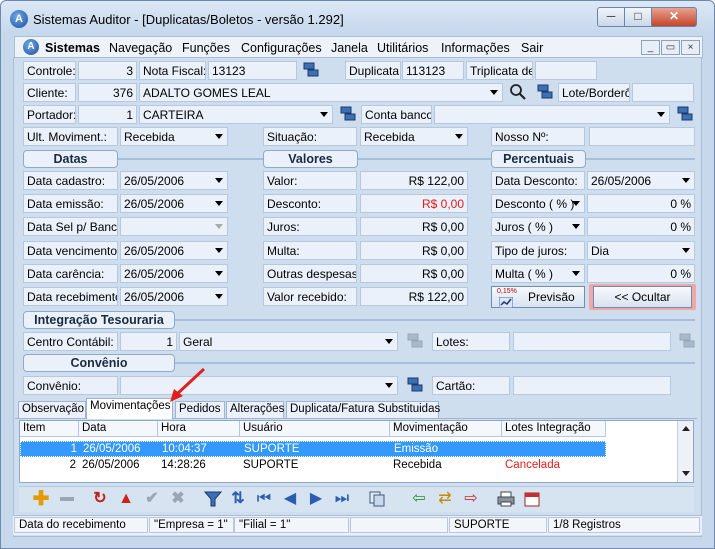 Image resolution: width=715 pixels, height=549 pixels. Describe the element at coordinates (49, 429) in the screenshot. I see `col-header-item: Item` at that location.